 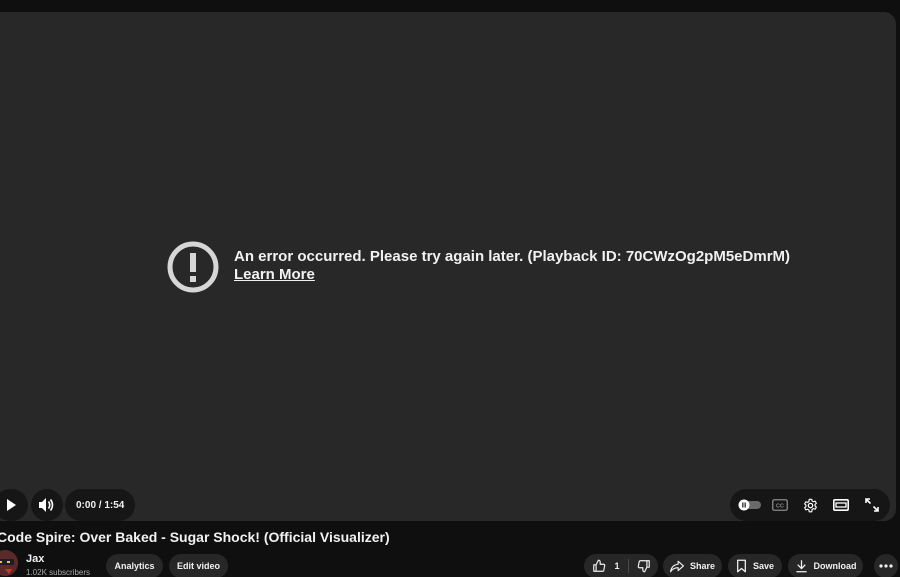 I want to click on download-button: Download, so click(x=825, y=565).